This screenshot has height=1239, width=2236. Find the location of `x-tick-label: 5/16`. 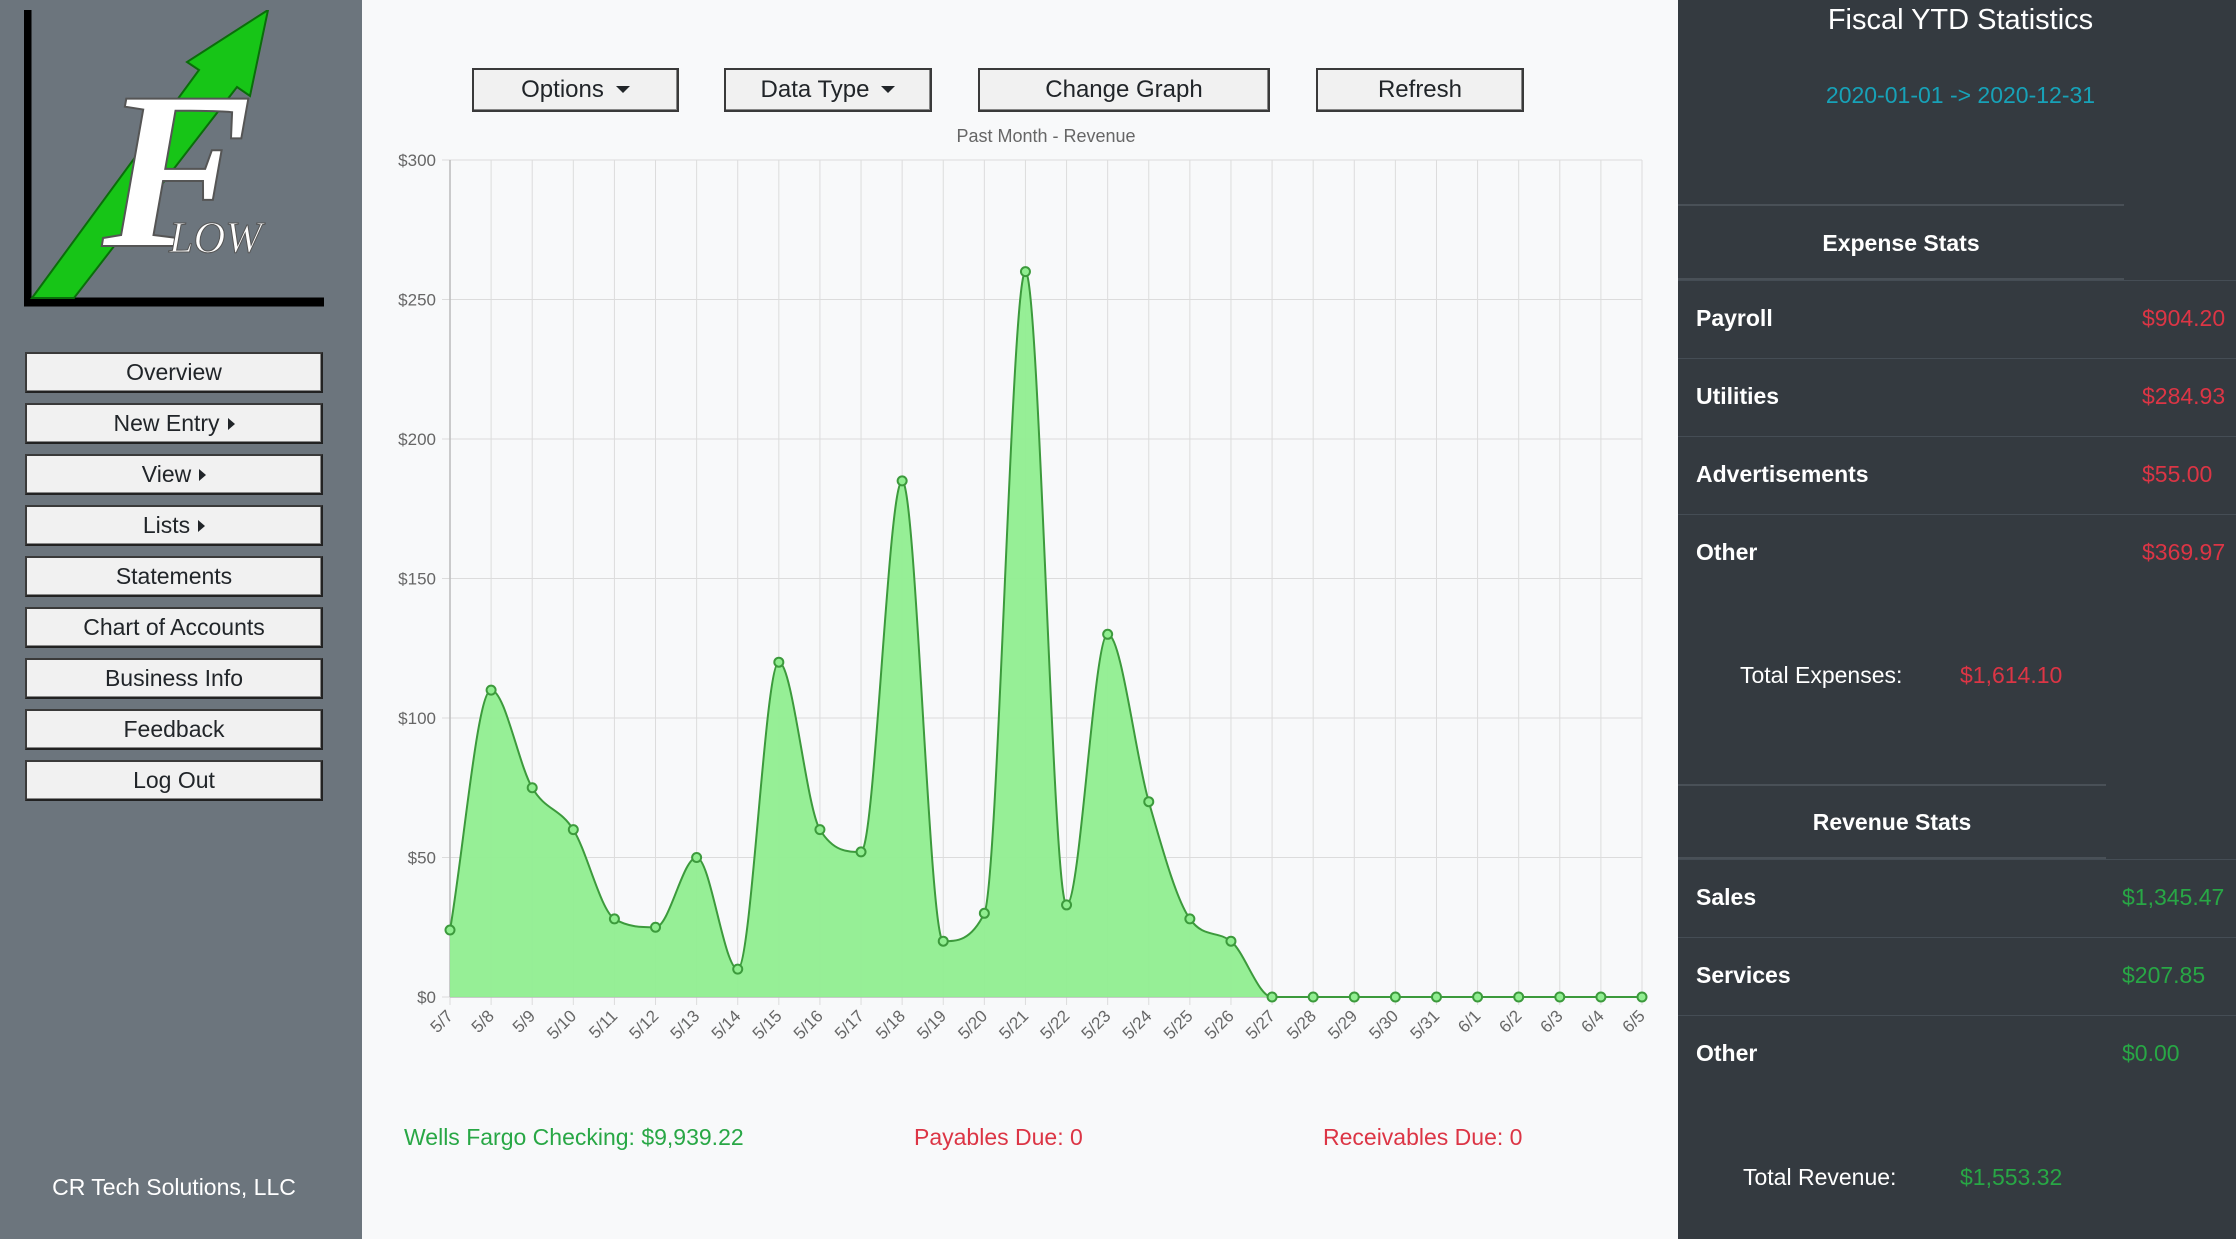

x-tick-label: 5/16 is located at coordinates (808, 1024).